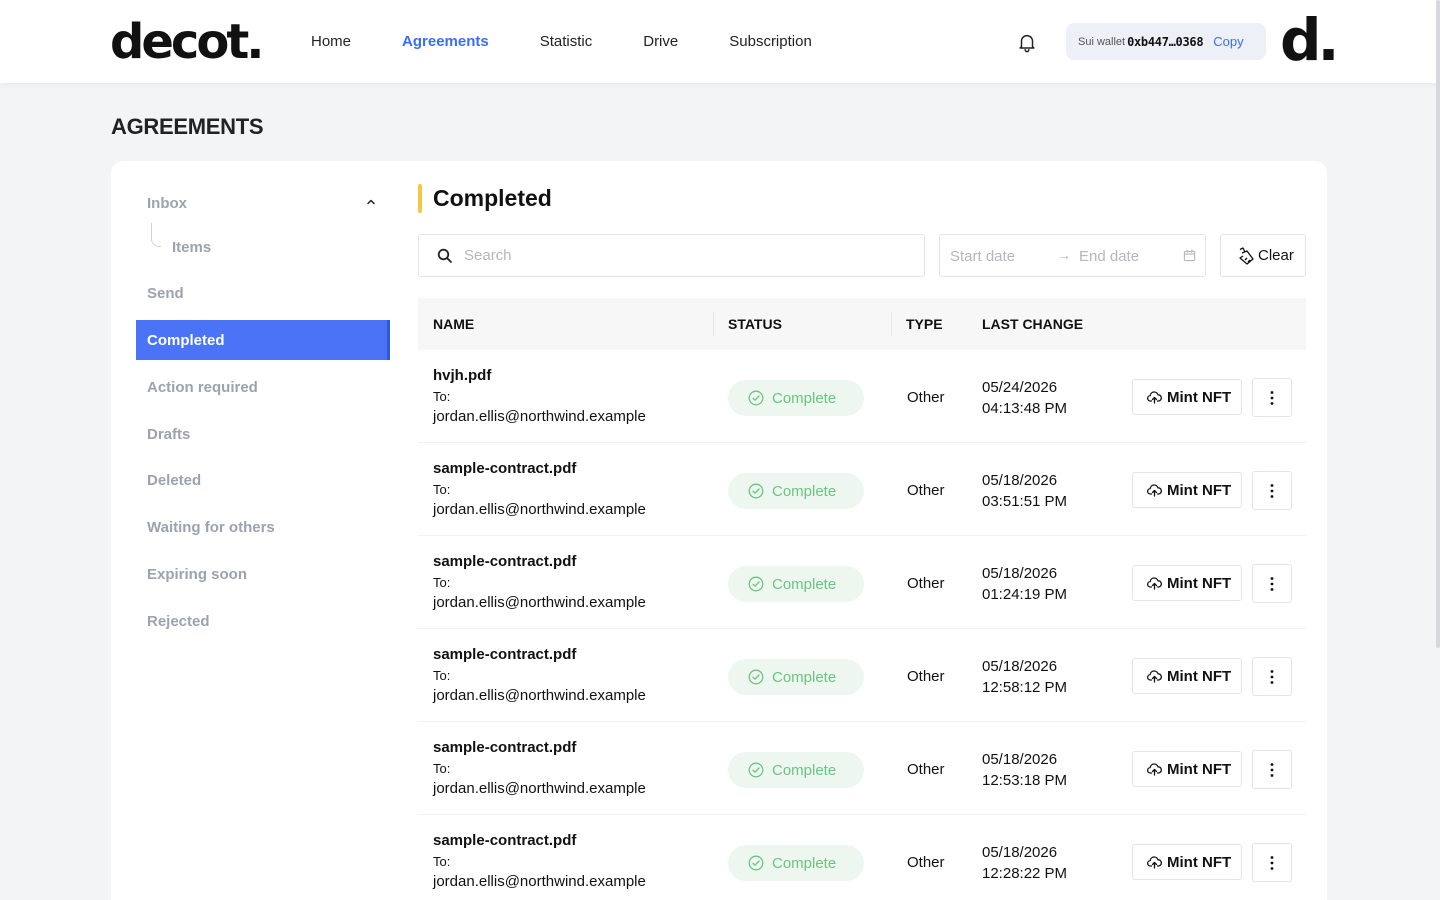  What do you see at coordinates (445, 41) in the screenshot?
I see `nav-agreements: Agreements` at bounding box center [445, 41].